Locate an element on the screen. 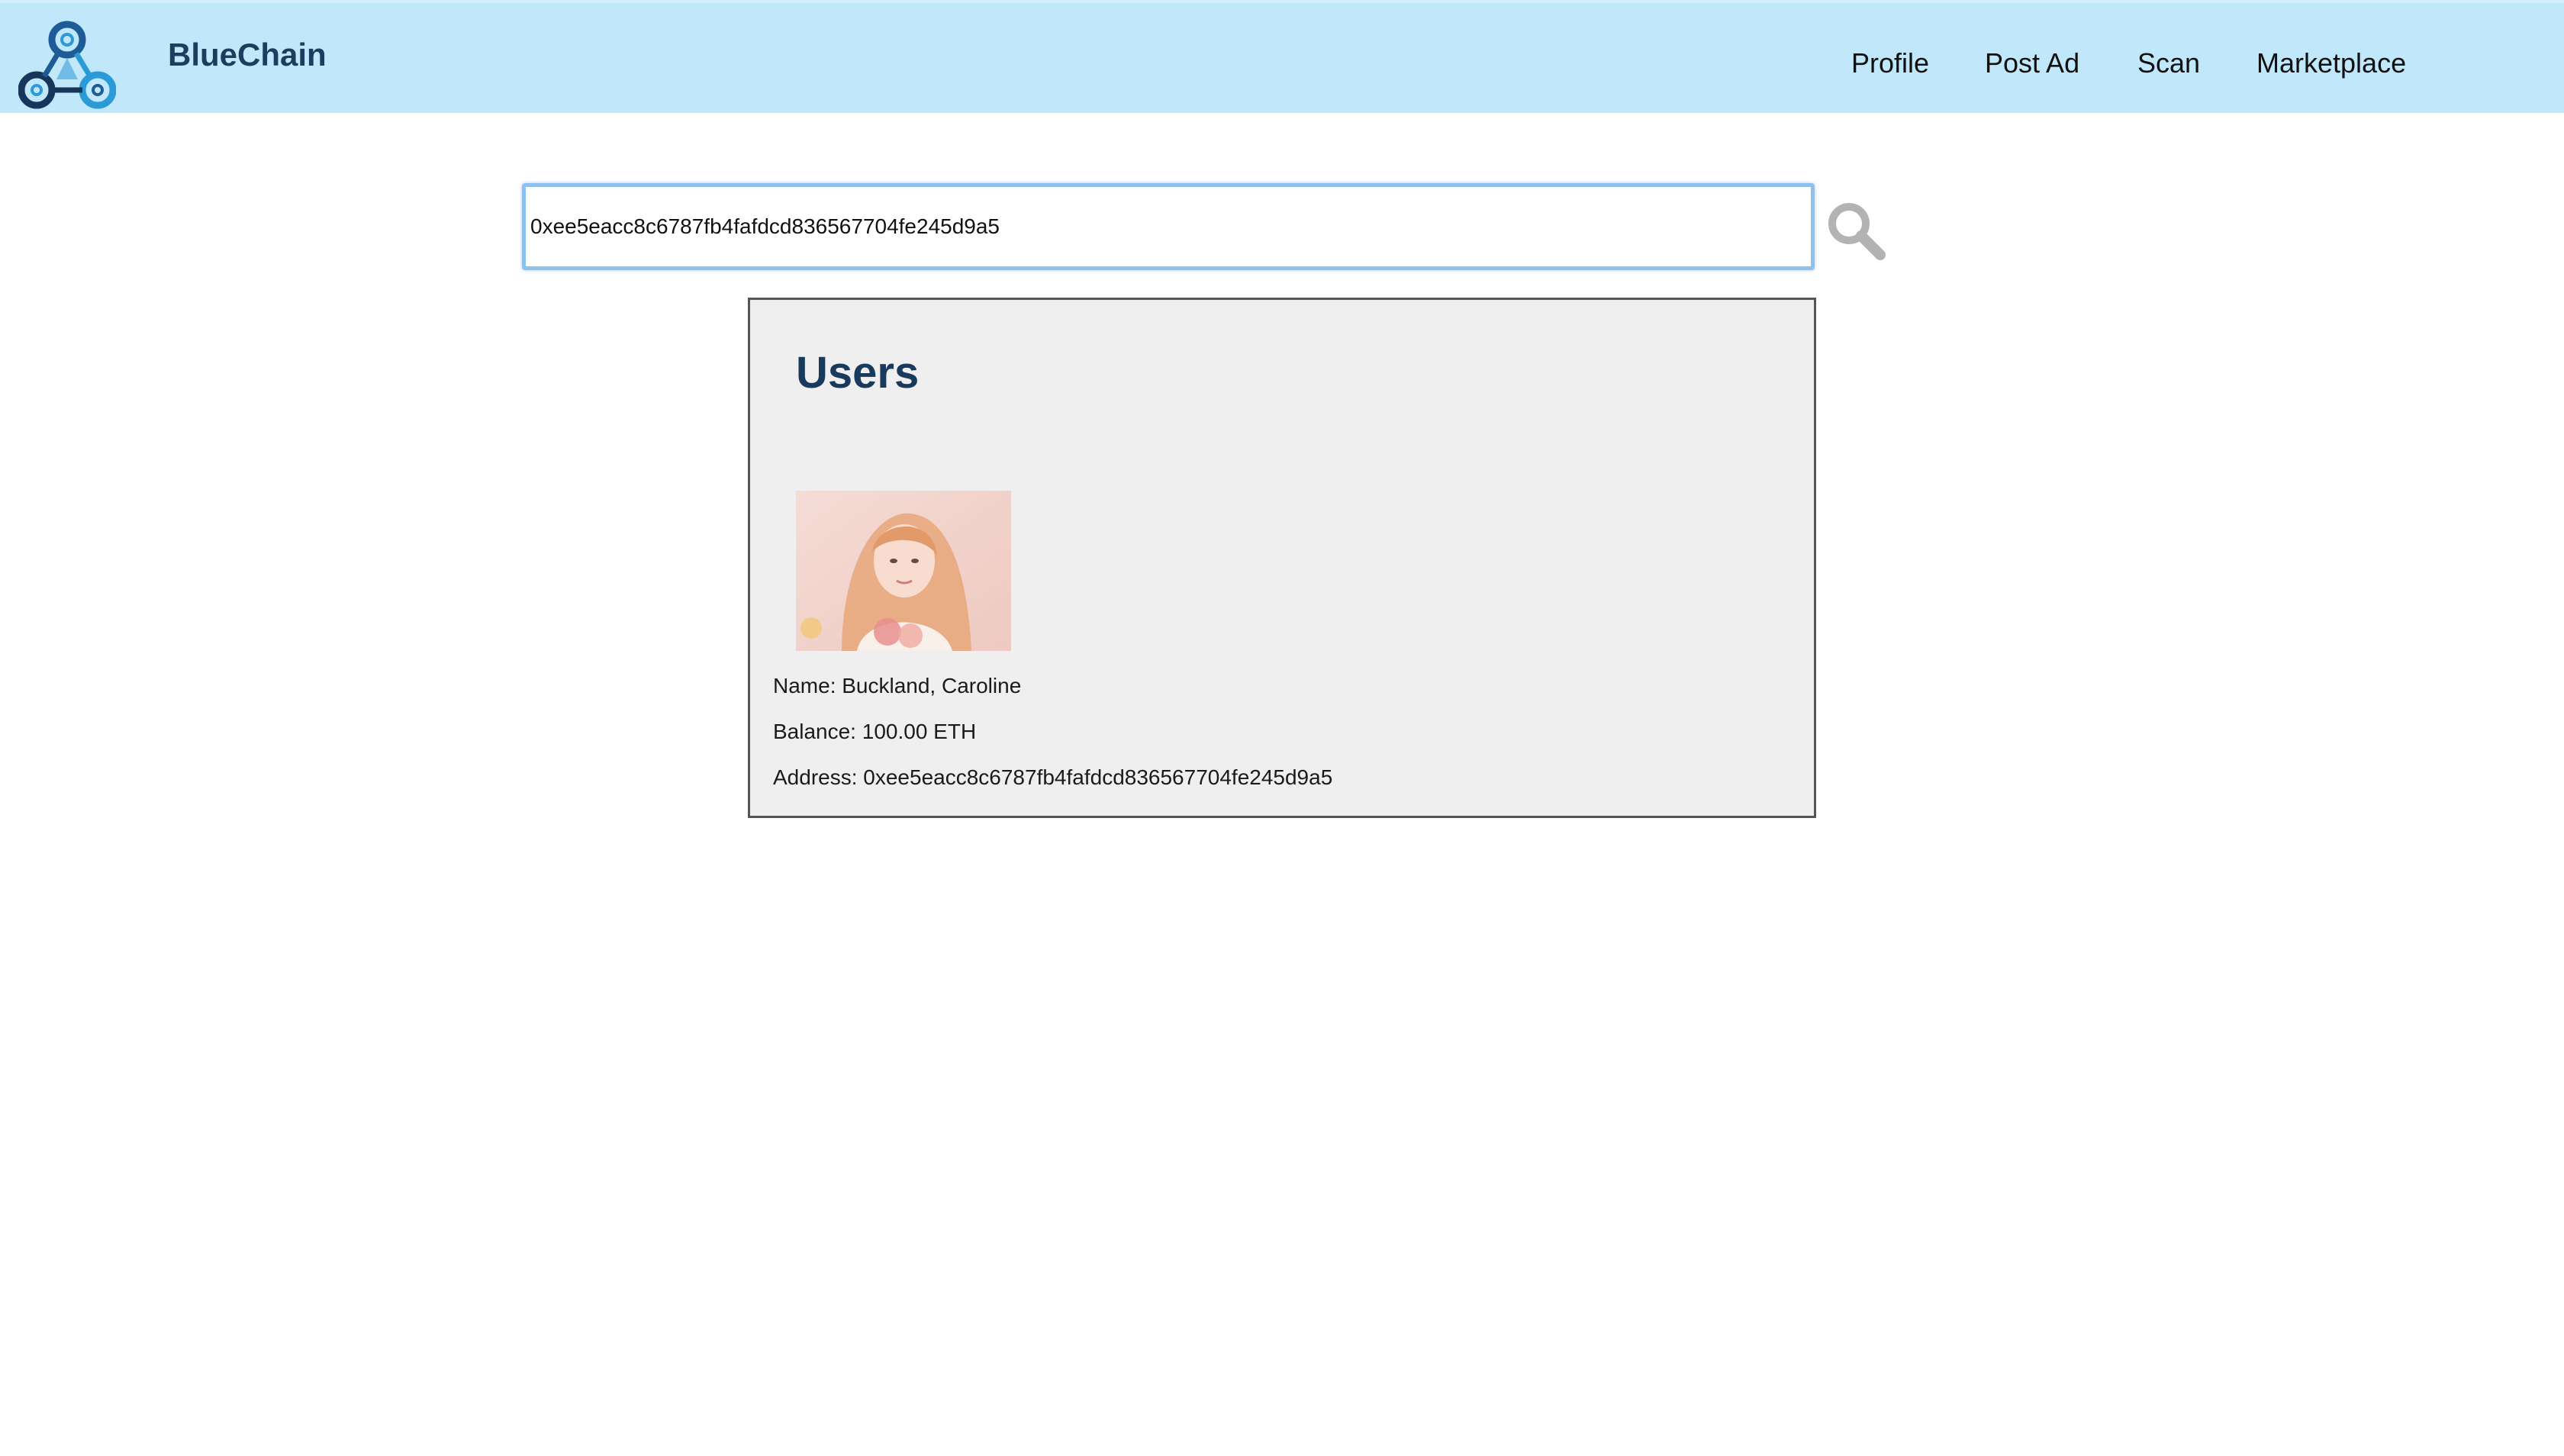 The image size is (2564, 1456). search-icon is located at coordinates (1855, 230).